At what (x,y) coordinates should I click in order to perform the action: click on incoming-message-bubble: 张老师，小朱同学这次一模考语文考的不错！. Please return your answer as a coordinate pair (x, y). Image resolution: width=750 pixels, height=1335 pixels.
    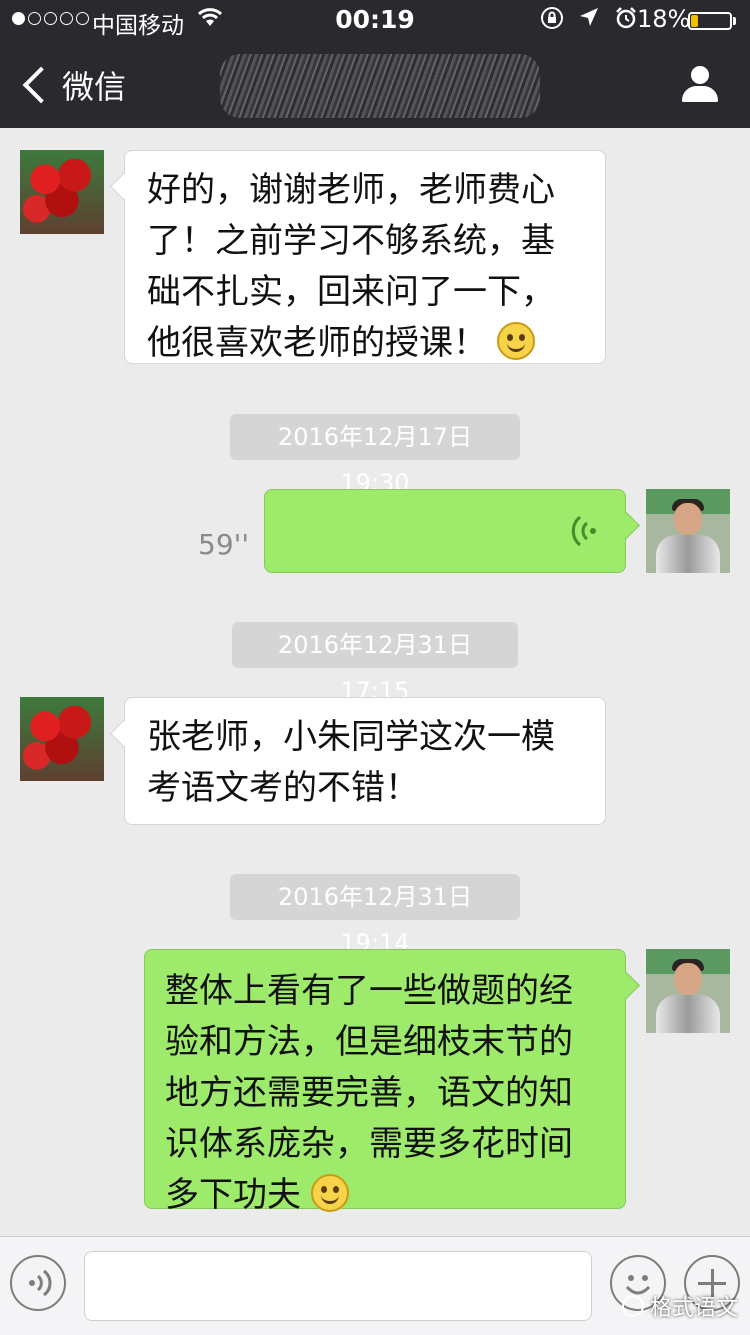
    Looking at the image, I should click on (365, 761).